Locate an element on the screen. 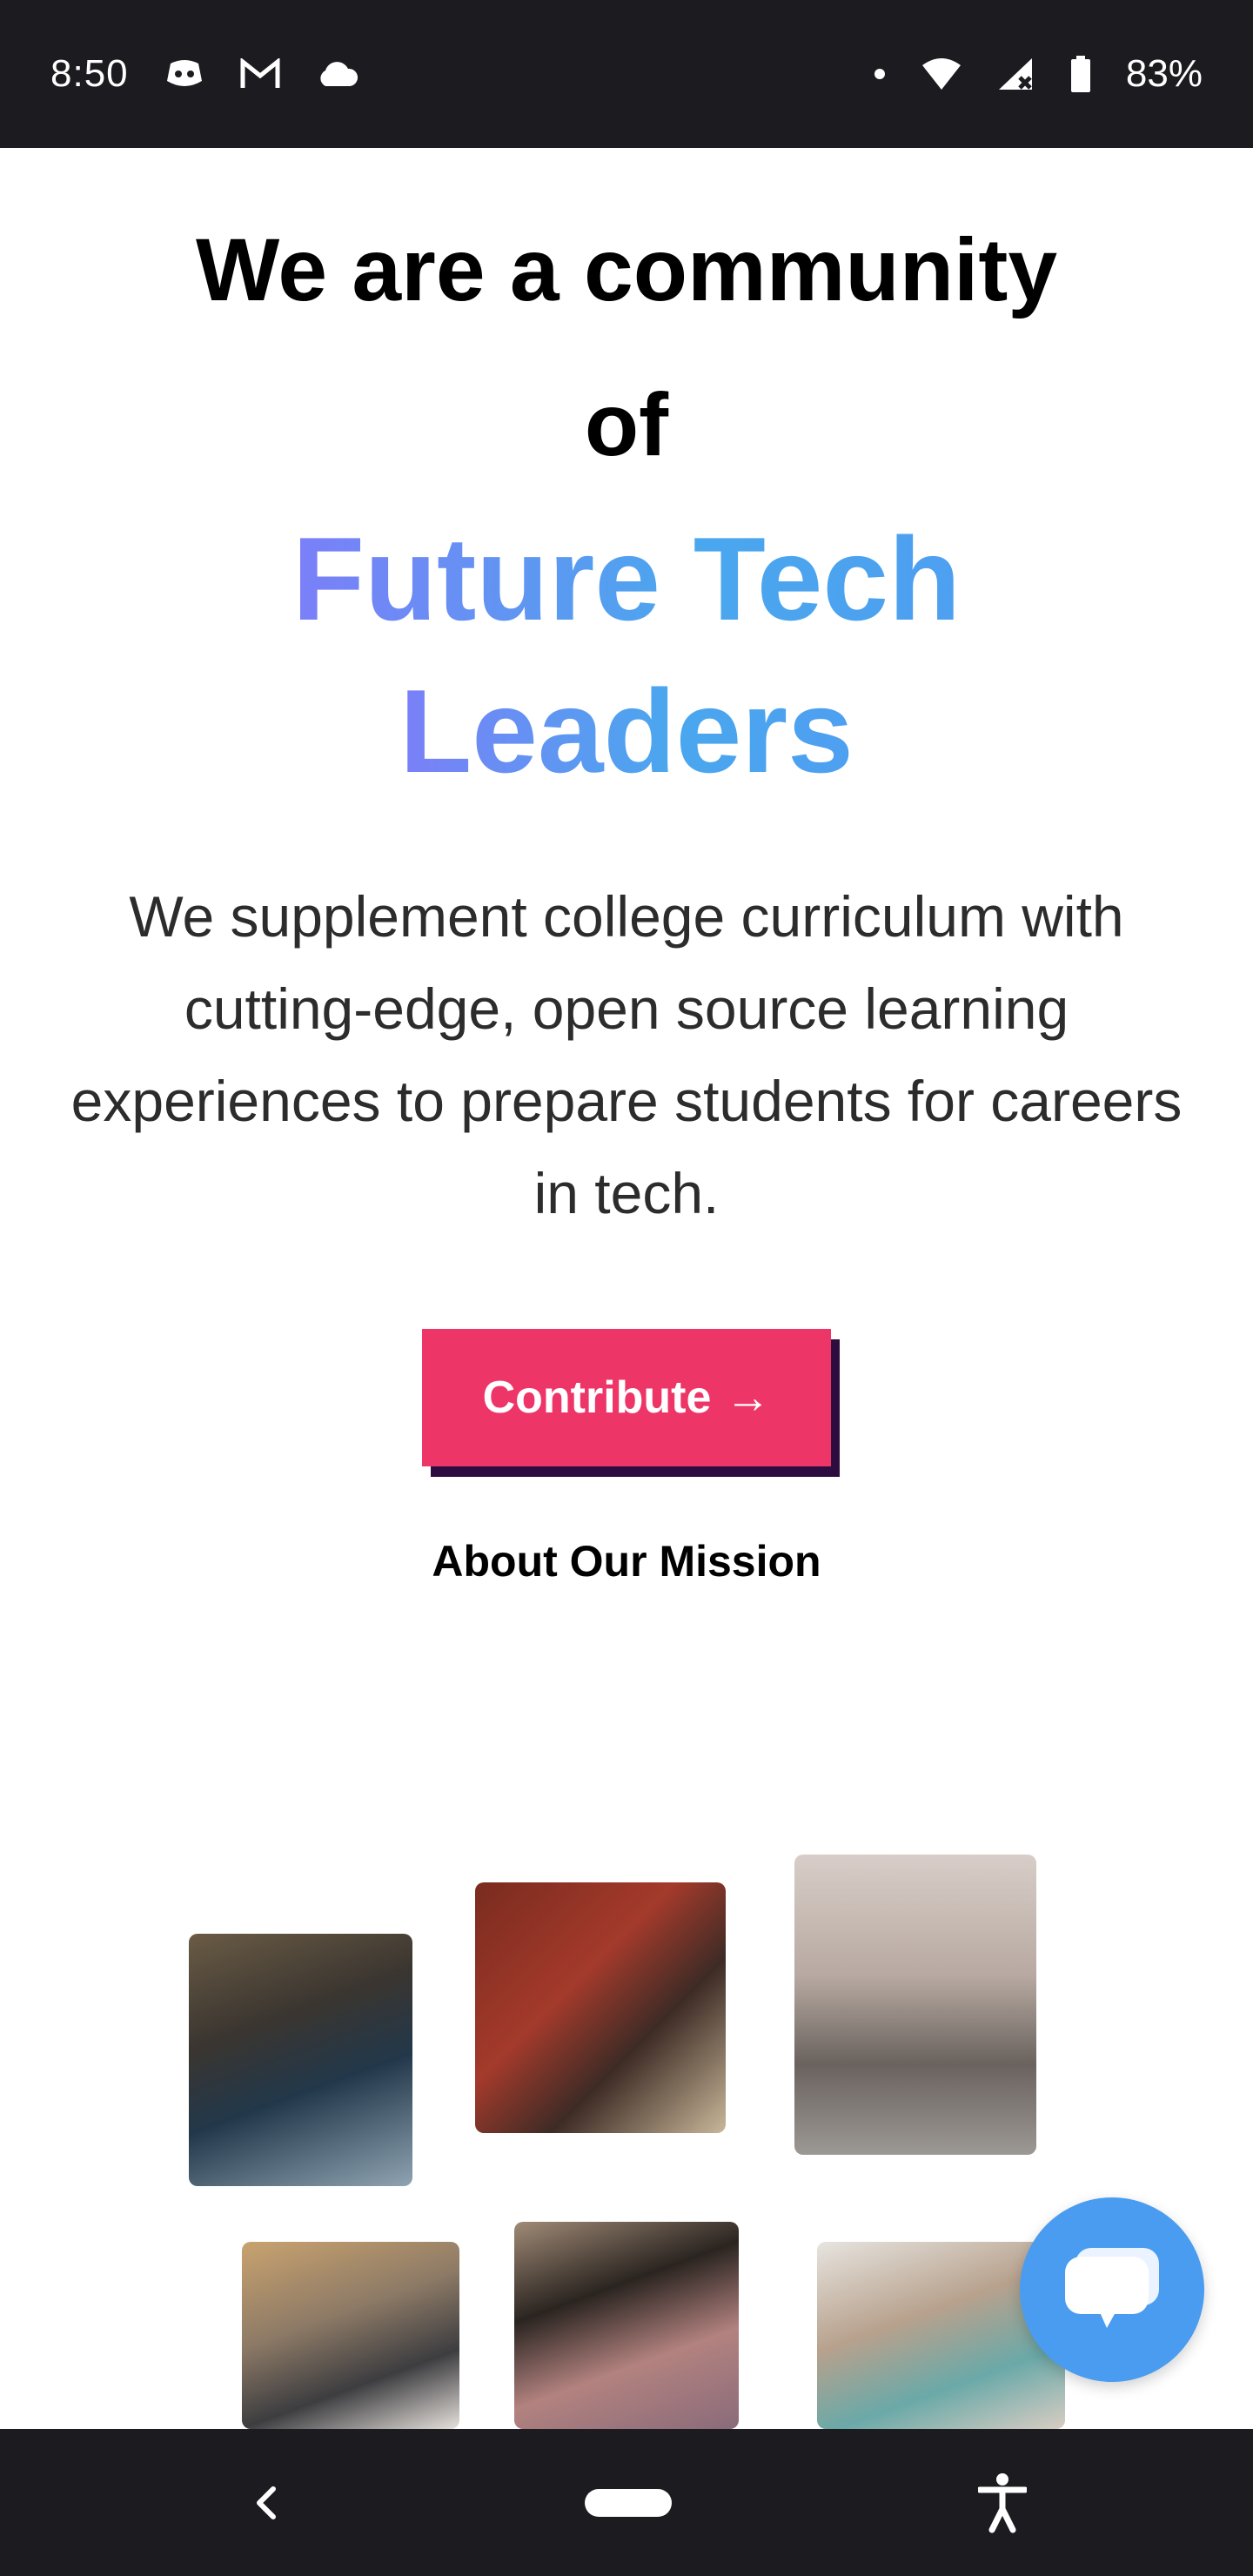 The height and width of the screenshot is (2576, 1253). system-nav-bar is located at coordinates (626, 2502).